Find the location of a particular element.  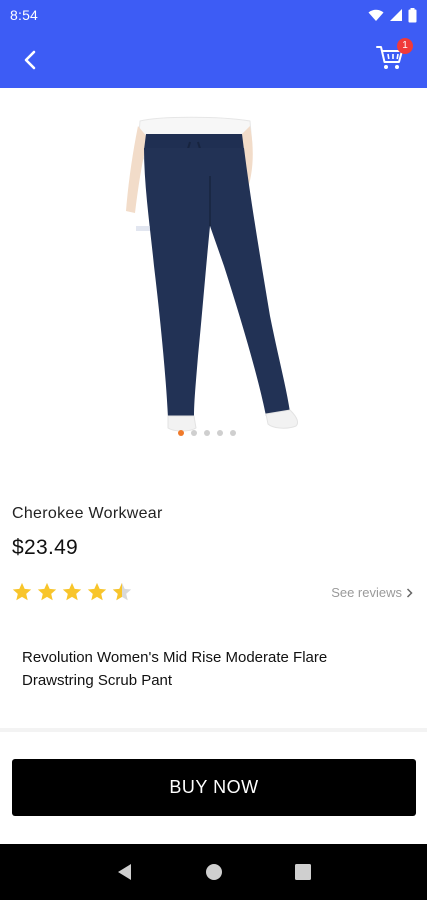

chevron-left-icon is located at coordinates (30, 60).